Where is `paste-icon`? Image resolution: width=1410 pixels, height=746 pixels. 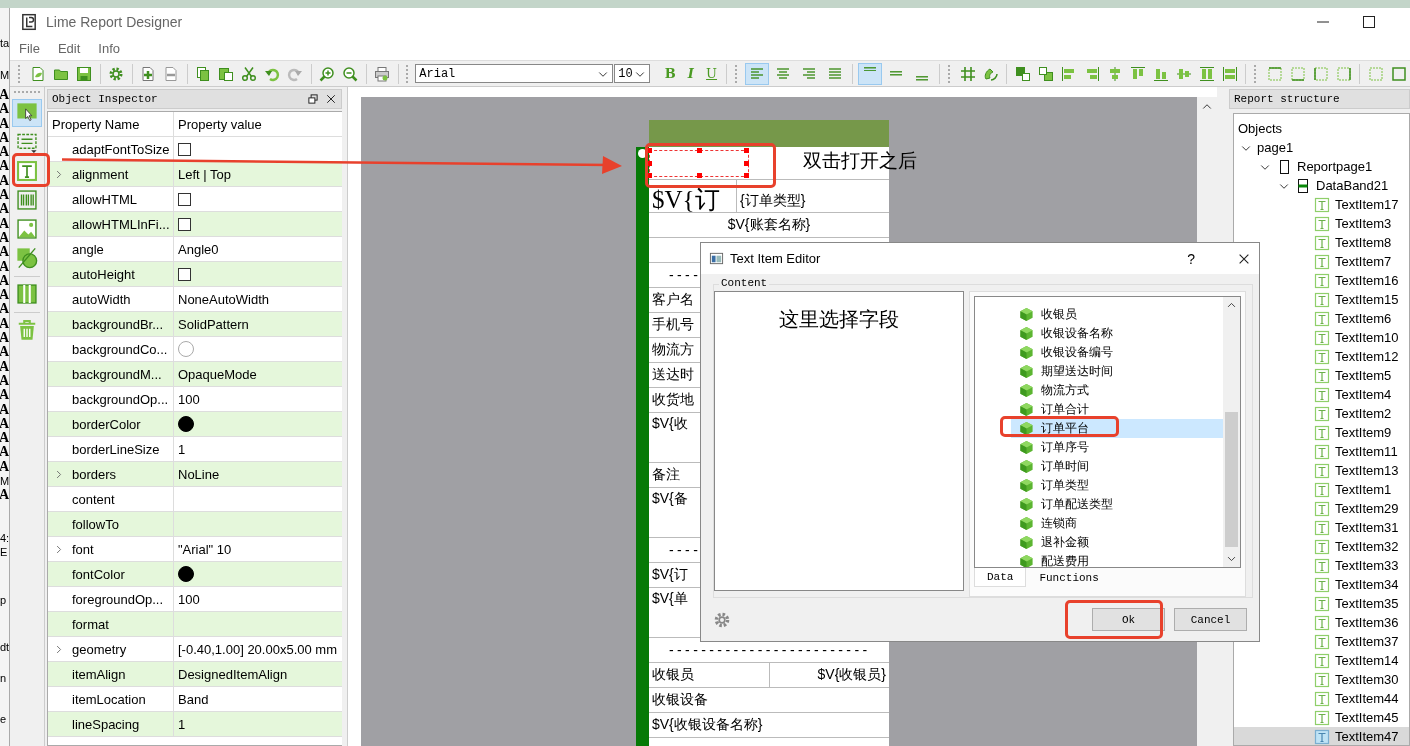 paste-icon is located at coordinates (226, 73).